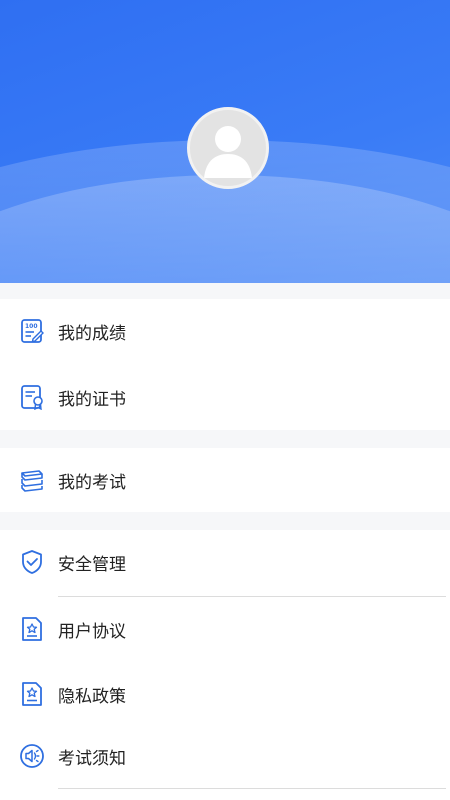 The image size is (450, 800). I want to click on menu-item-user-agreement: 用户协议, so click(225, 629).